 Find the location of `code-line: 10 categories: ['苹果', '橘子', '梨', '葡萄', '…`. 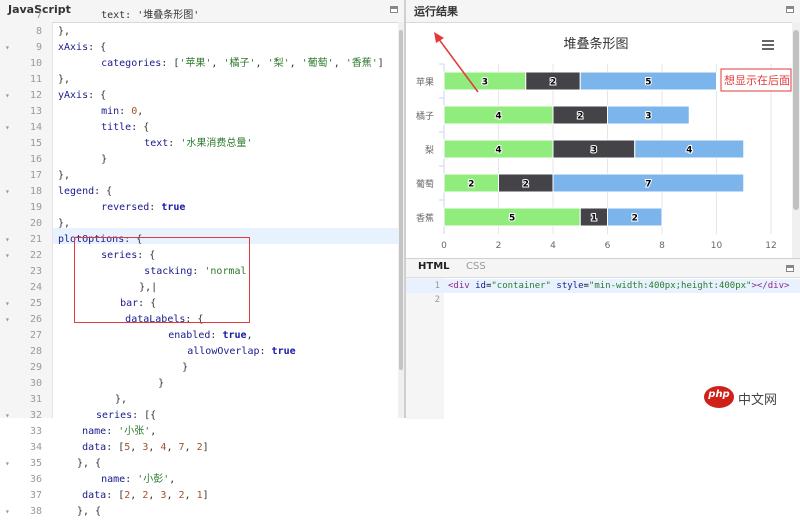

code-line: 10 categories: ['苹果', '橘子', '梨', '葡萄', '… is located at coordinates (202, 64).